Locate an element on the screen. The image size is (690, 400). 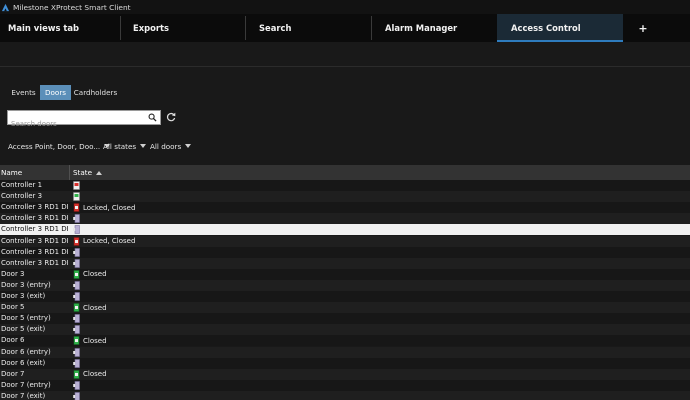
row-name: Door 3 (entry) is located at coordinates (26, 284).